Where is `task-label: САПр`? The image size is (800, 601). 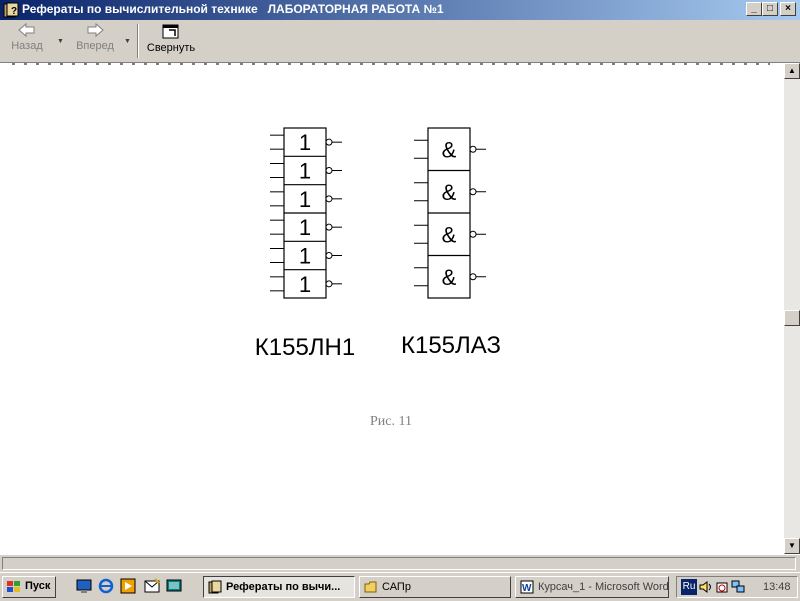
task-label: САПр is located at coordinates (396, 587).